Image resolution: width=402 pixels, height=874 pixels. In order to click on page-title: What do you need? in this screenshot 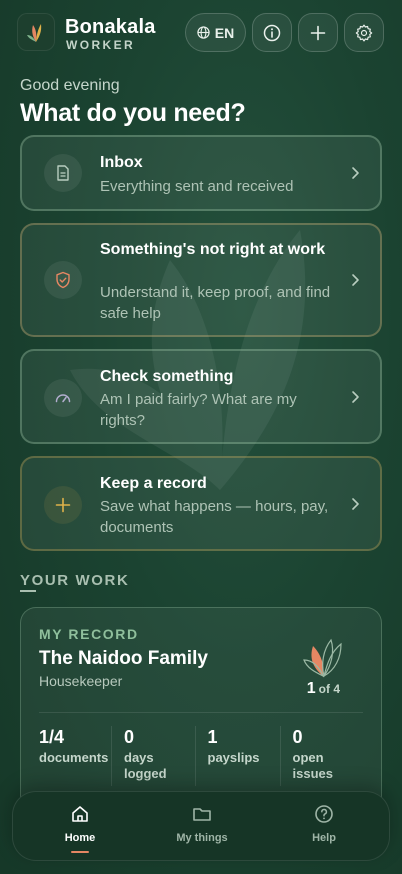, I will do `click(133, 113)`.